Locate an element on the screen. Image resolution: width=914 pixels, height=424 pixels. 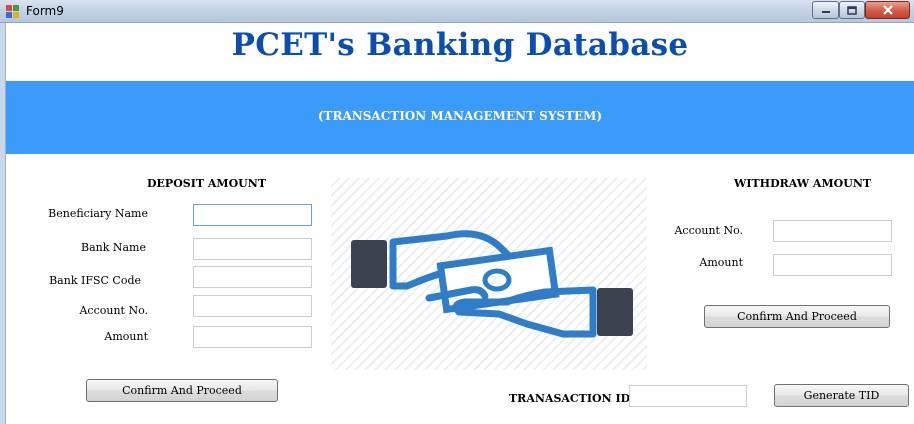
beneficiary-name-label: Beneficiary Name is located at coordinates (98, 213).